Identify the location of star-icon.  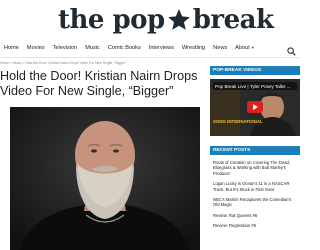
(179, 20).